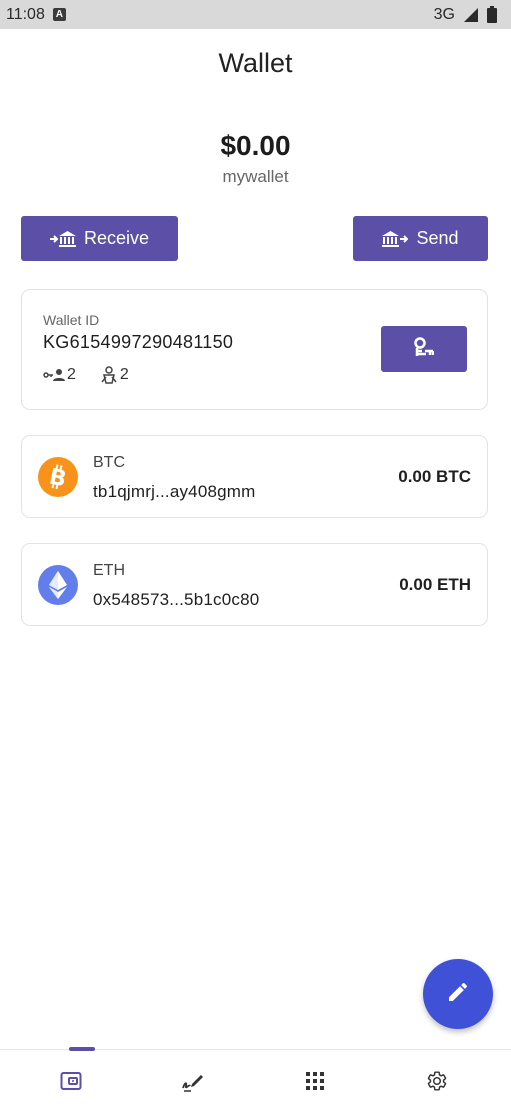 This screenshot has height=1117, width=511. I want to click on edit-fab-button, so click(458, 994).